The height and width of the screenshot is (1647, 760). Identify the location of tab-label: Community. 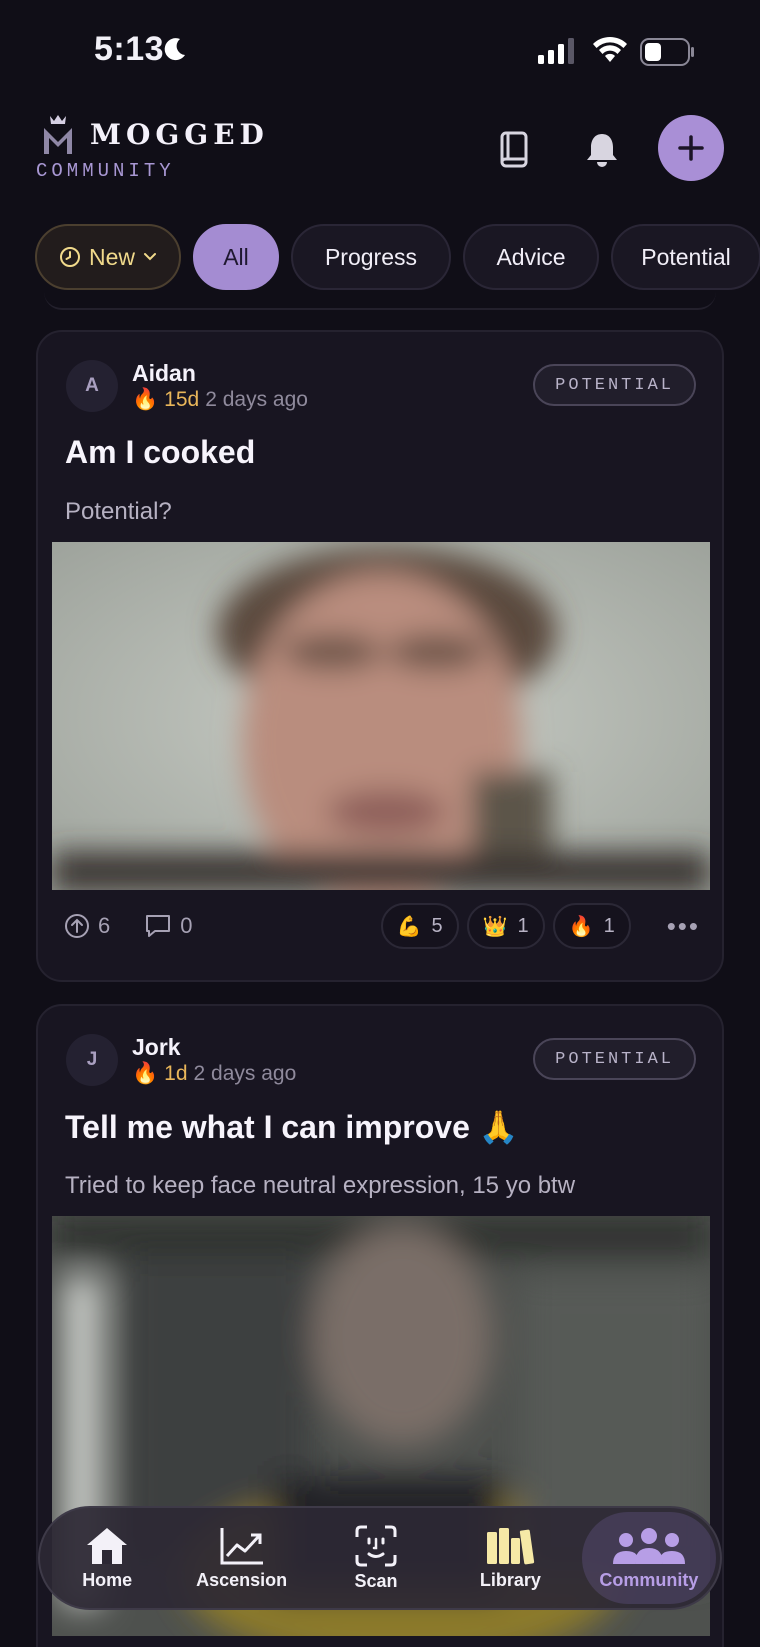
(649, 1579).